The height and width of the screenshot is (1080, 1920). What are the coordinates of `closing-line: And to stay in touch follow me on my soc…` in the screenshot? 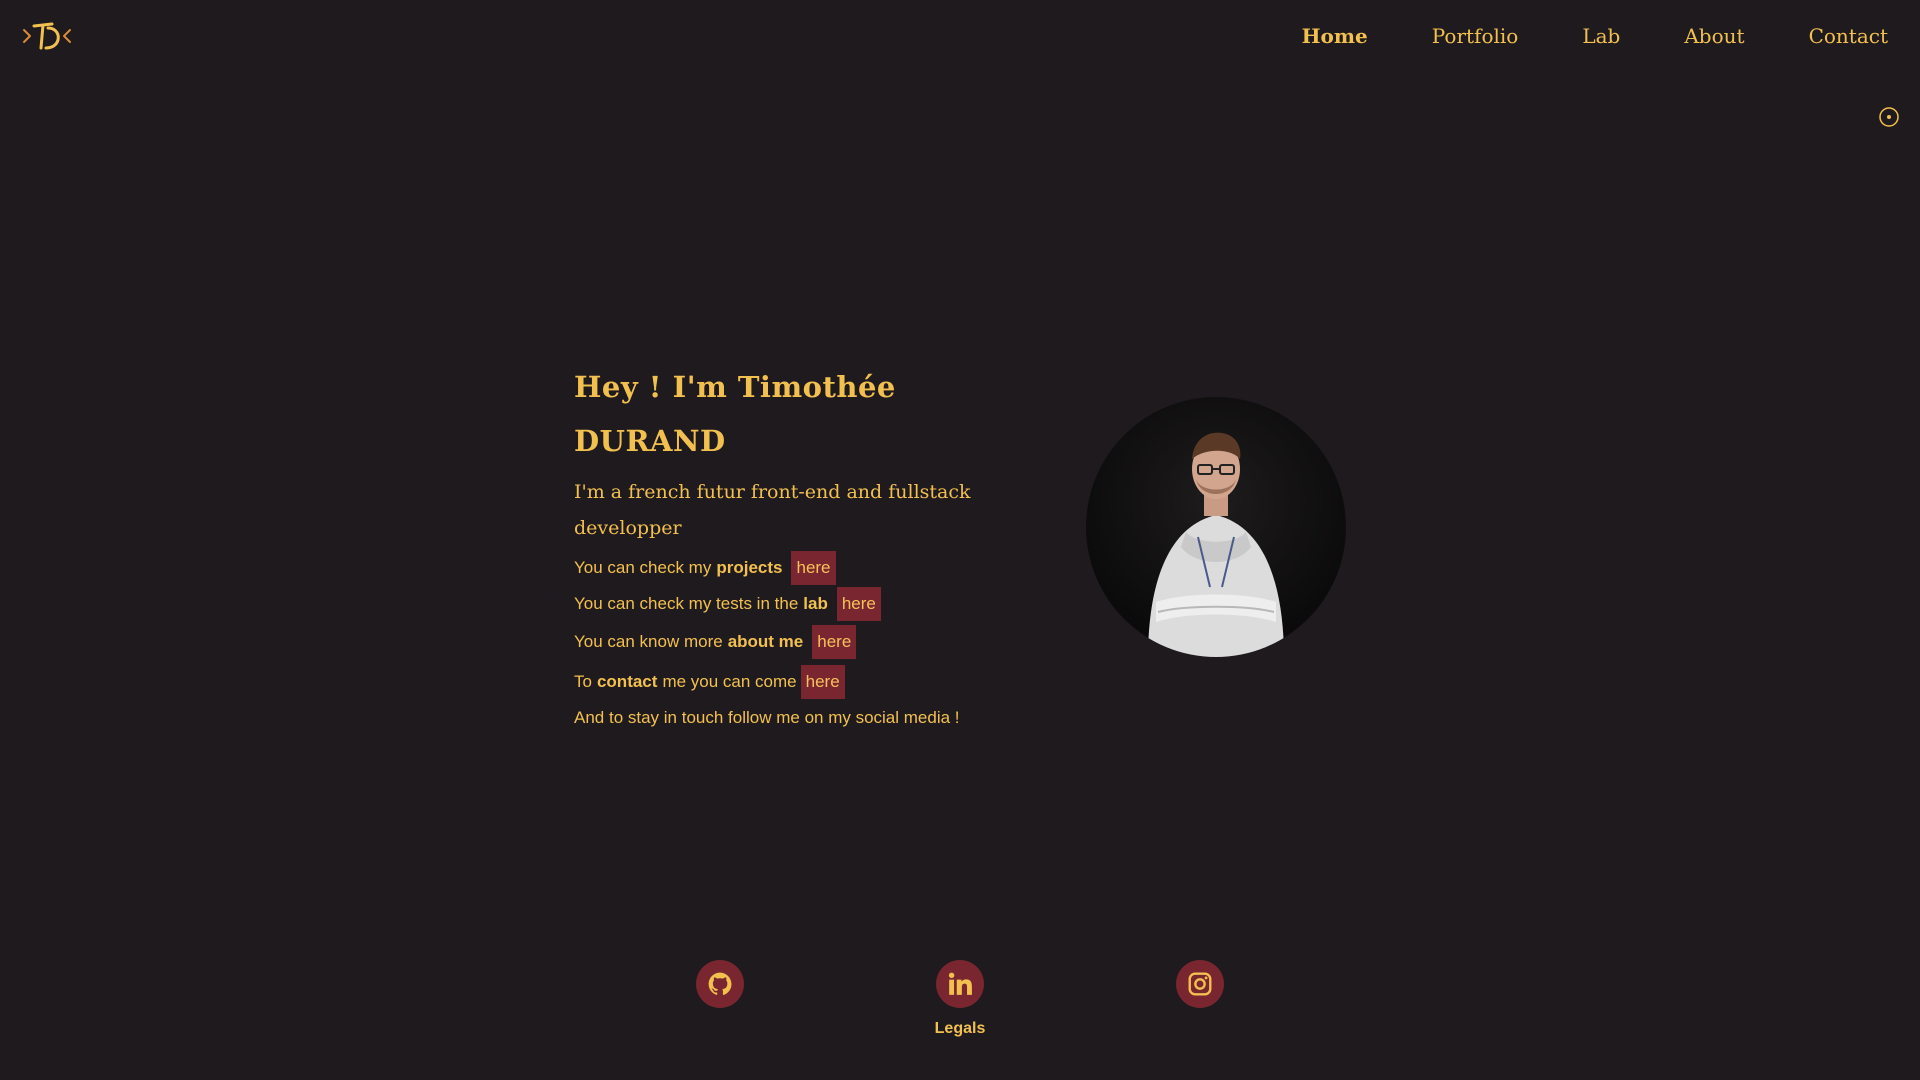 It's located at (767, 717).